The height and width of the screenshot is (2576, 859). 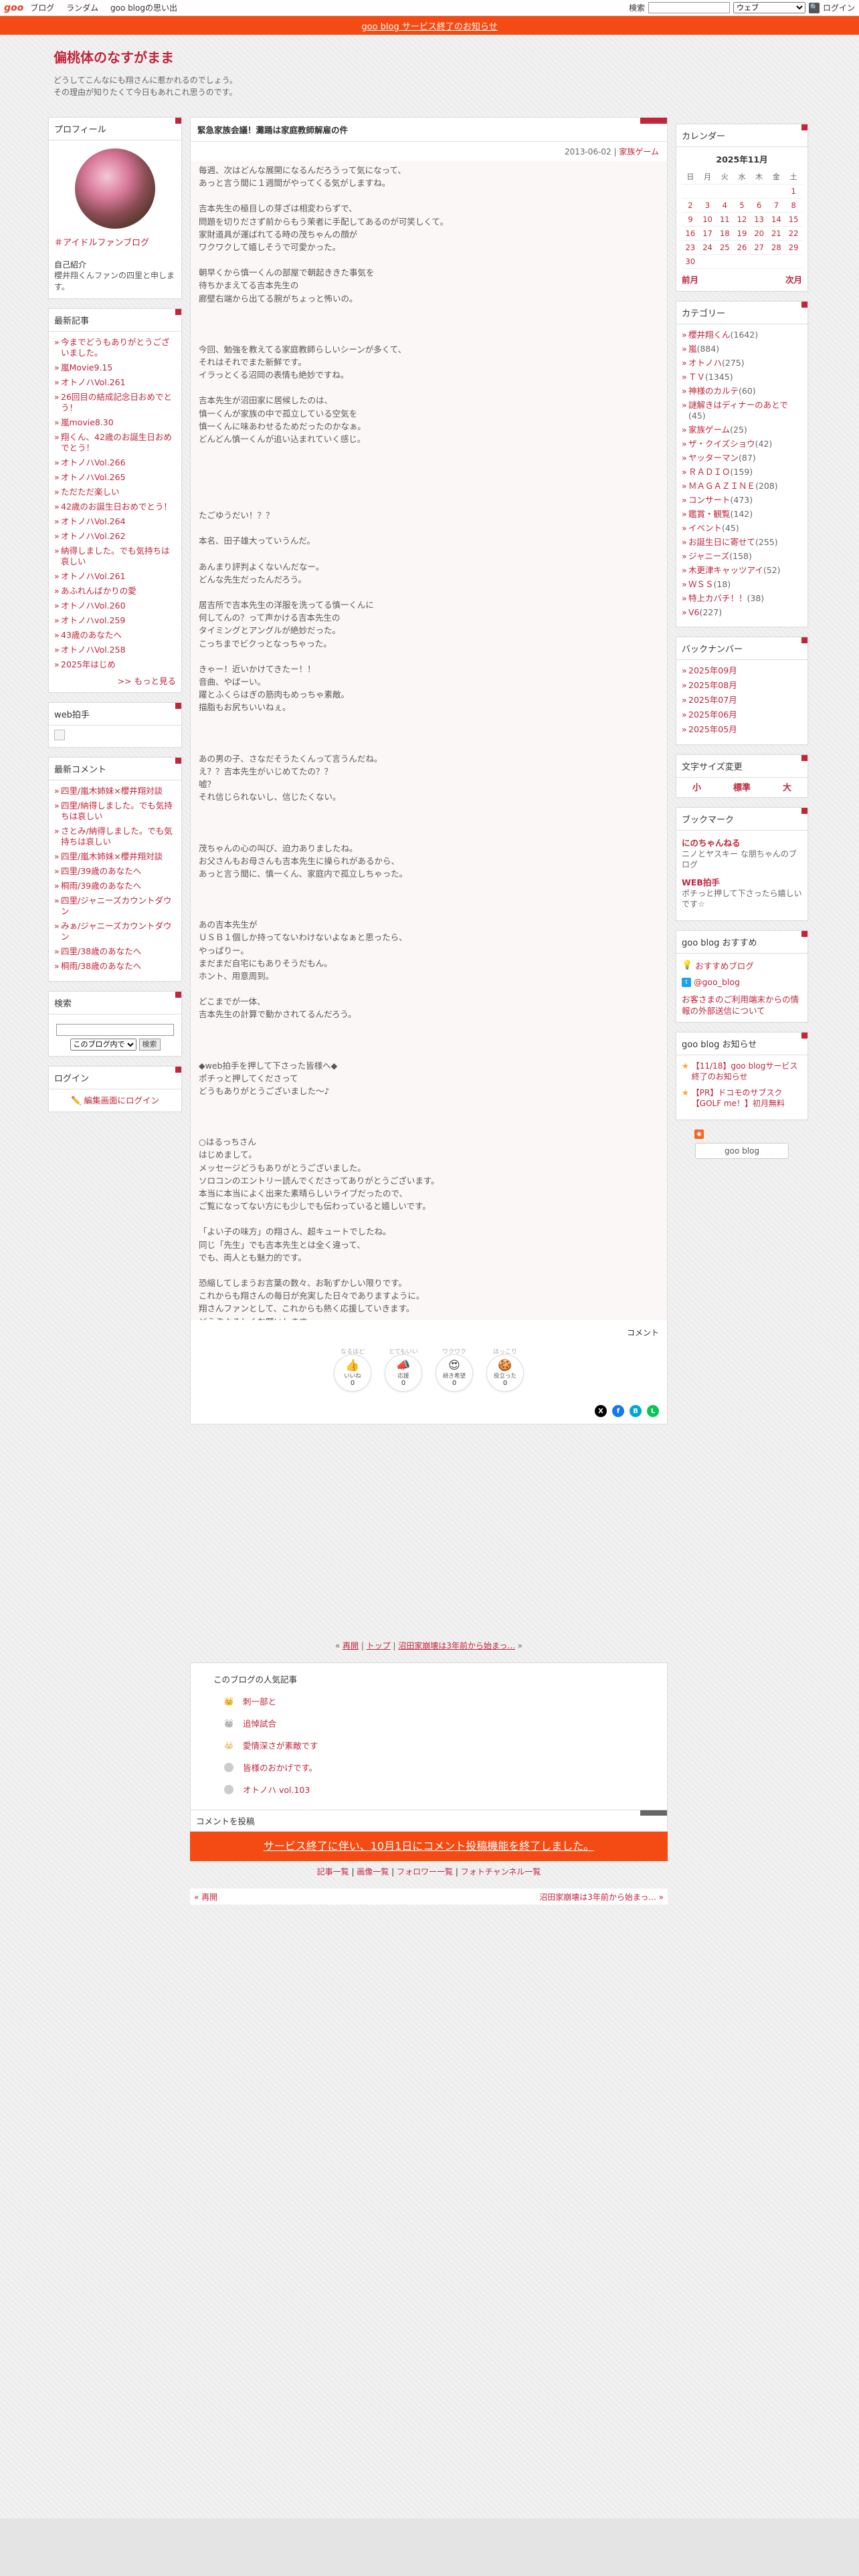 What do you see at coordinates (115, 606) in the screenshot?
I see `recent-article-item: オトノハVol.260` at bounding box center [115, 606].